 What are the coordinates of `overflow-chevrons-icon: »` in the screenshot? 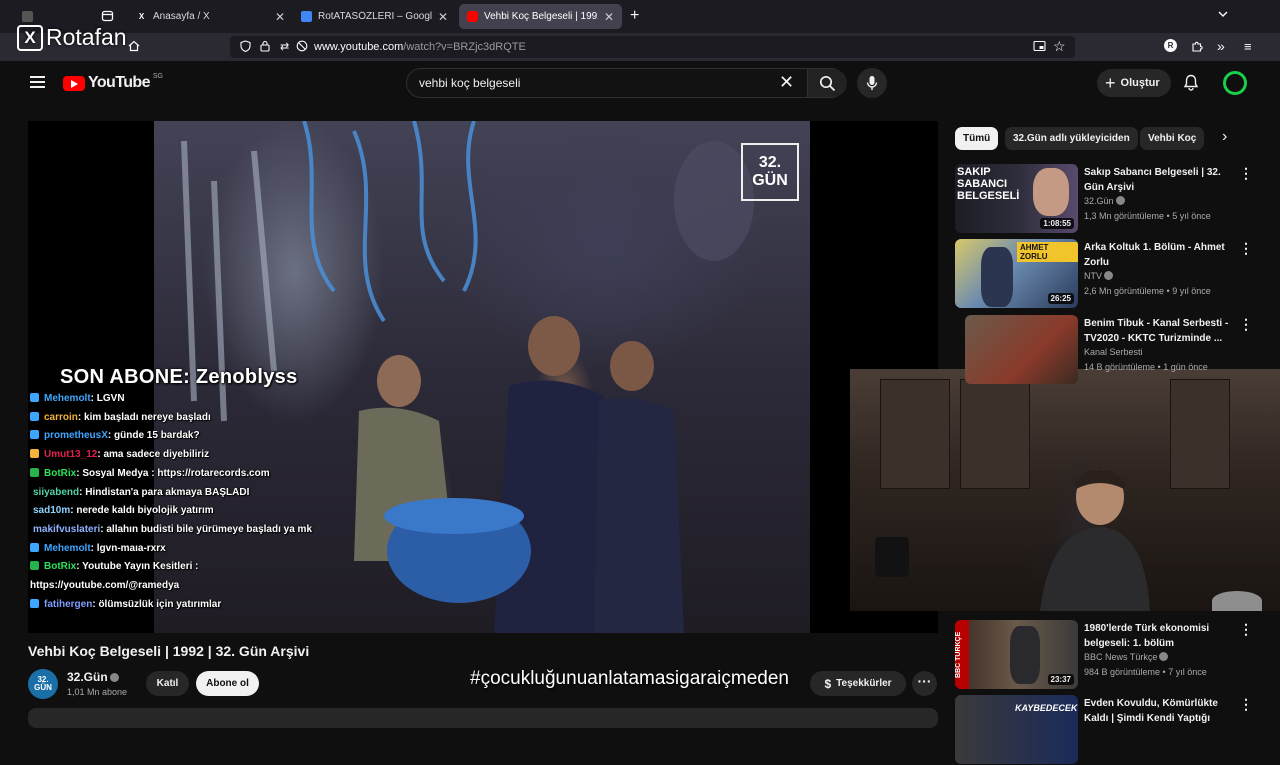 It's located at (1221, 46).